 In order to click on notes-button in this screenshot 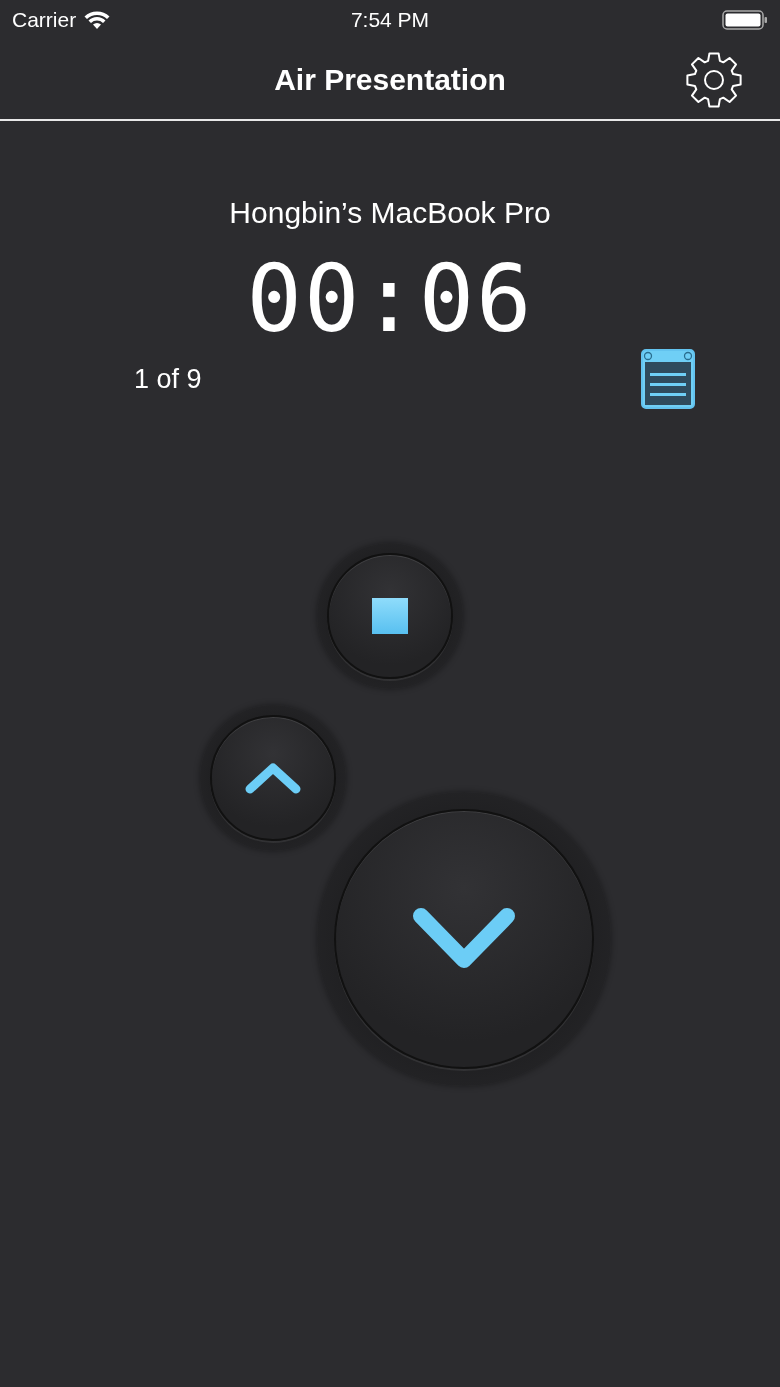, I will do `click(668, 379)`.